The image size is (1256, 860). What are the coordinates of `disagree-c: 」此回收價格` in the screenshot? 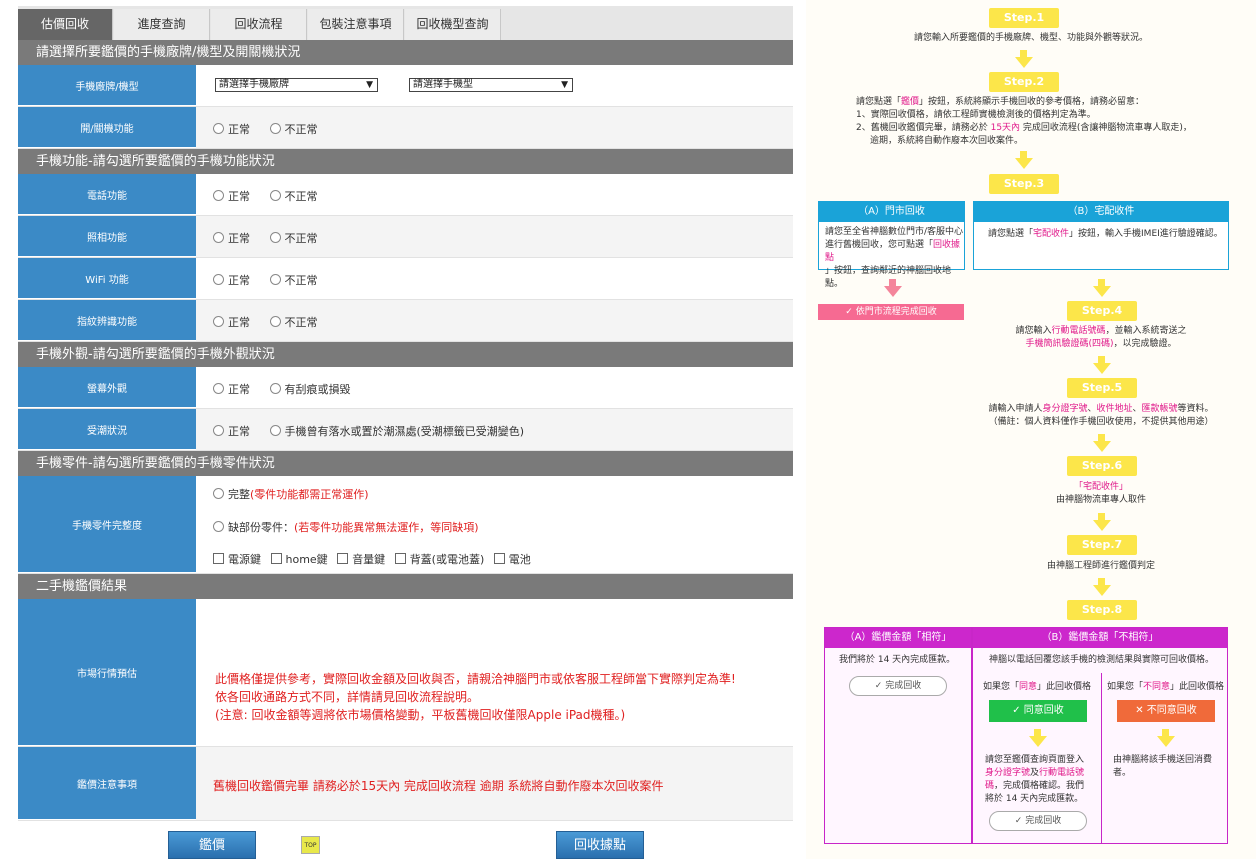 It's located at (1197, 687).